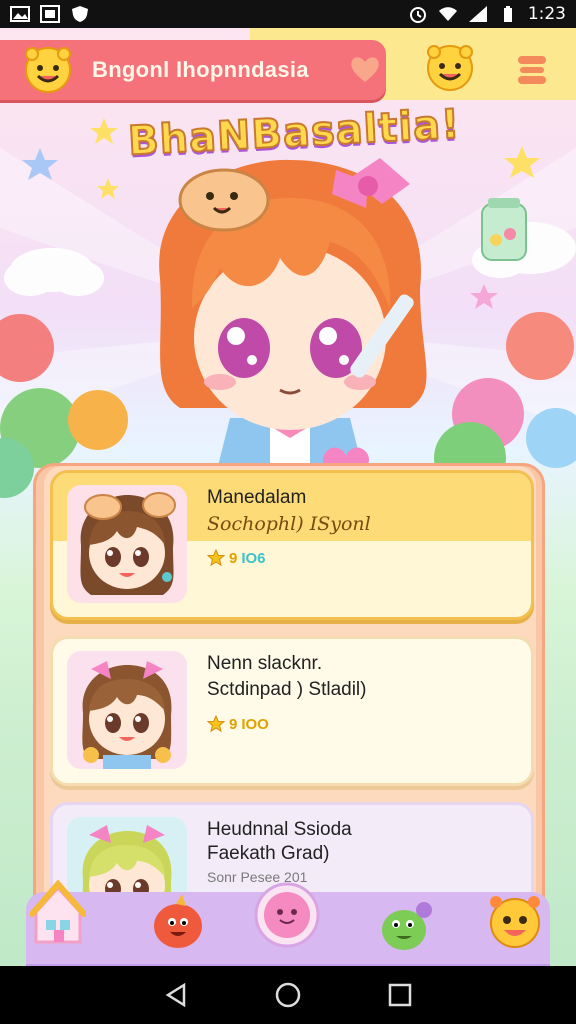  I want to click on monster-green-icon, so click(405, 925).